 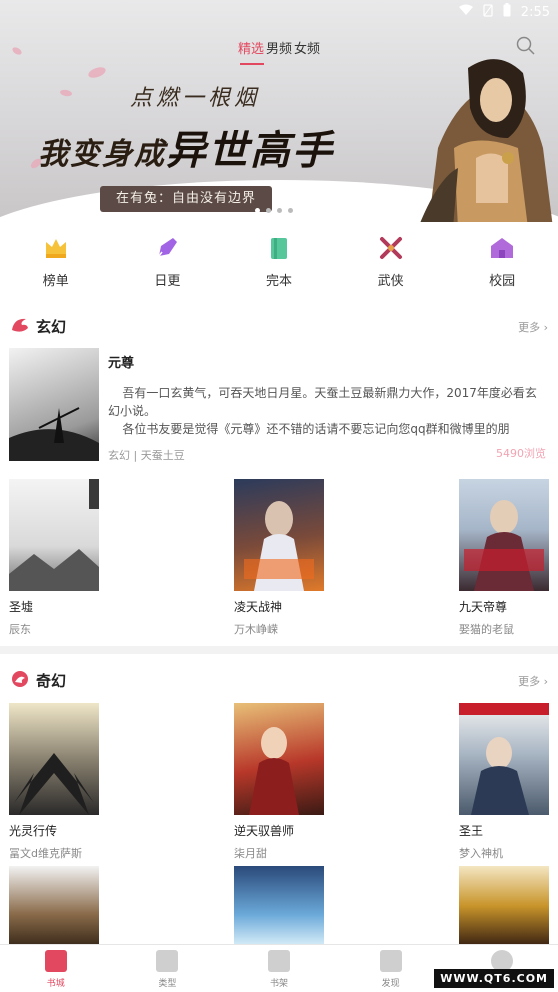 What do you see at coordinates (502, 281) in the screenshot?
I see `category-label: 校园` at bounding box center [502, 281].